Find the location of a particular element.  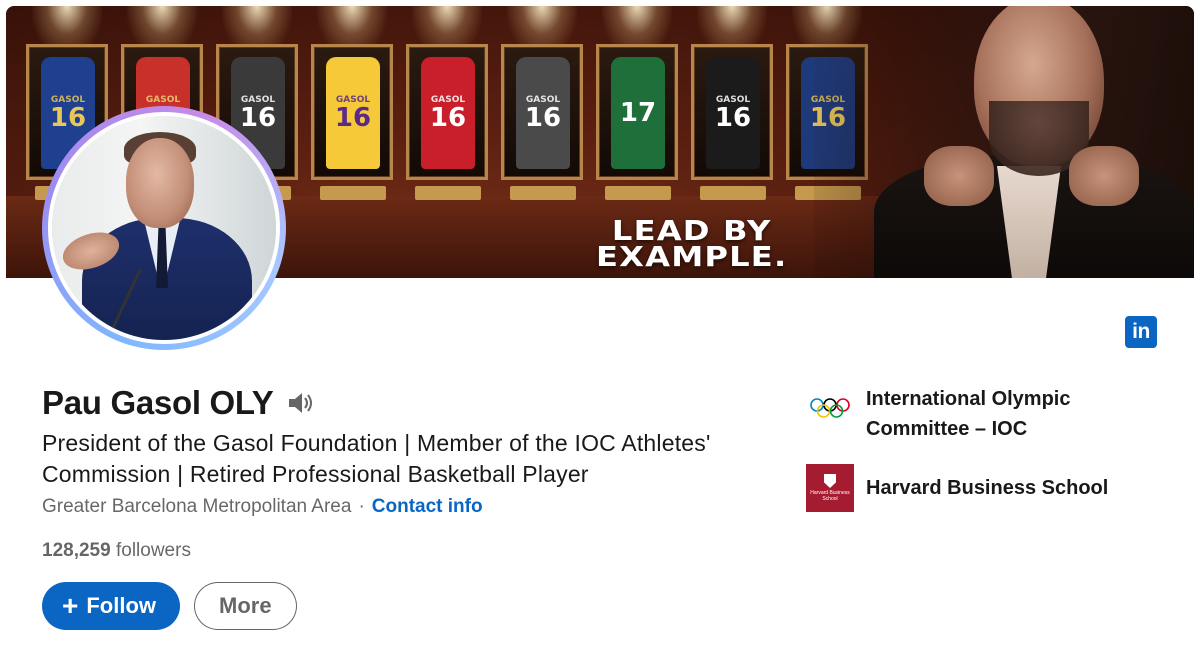

follow-button: + Follow is located at coordinates (111, 606).